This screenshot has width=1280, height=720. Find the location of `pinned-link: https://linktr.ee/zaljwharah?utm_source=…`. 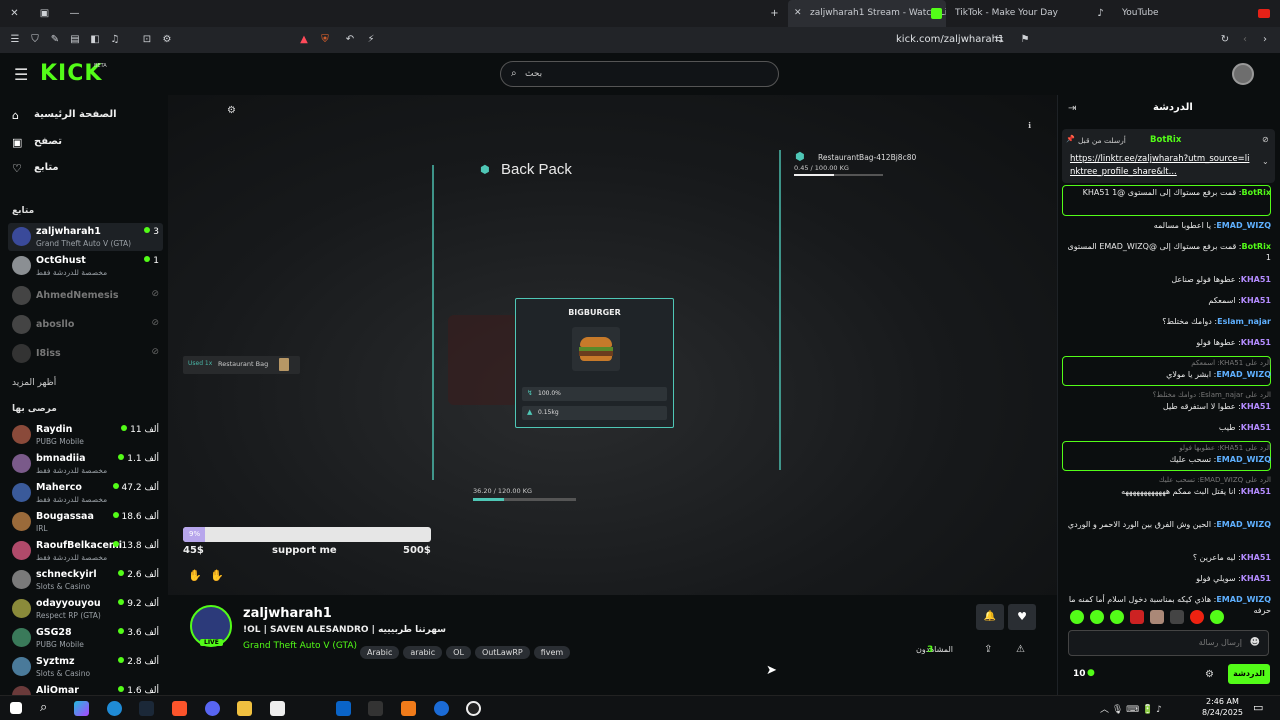

pinned-link: https://linktr.ee/zaljwharah?utm_source=… is located at coordinates (1160, 166).